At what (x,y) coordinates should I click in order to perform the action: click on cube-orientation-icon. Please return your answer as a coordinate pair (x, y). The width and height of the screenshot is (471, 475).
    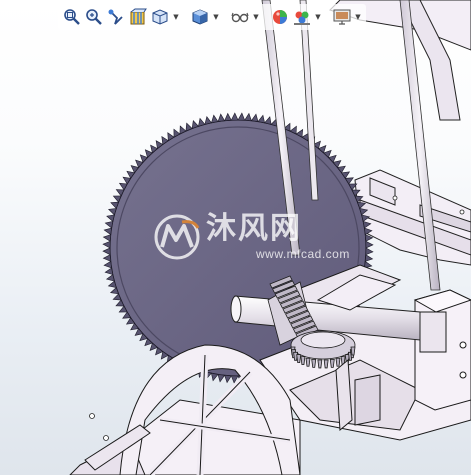
    Looking at the image, I should click on (160, 17).